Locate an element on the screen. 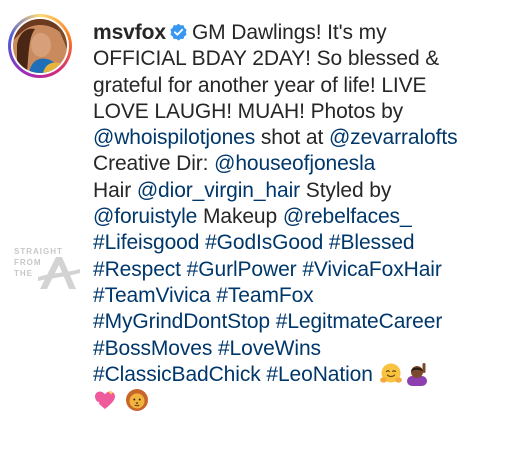 This screenshot has height=468, width=520. caption-line: #TeamVivica #TeamFox is located at coordinates (302, 296).